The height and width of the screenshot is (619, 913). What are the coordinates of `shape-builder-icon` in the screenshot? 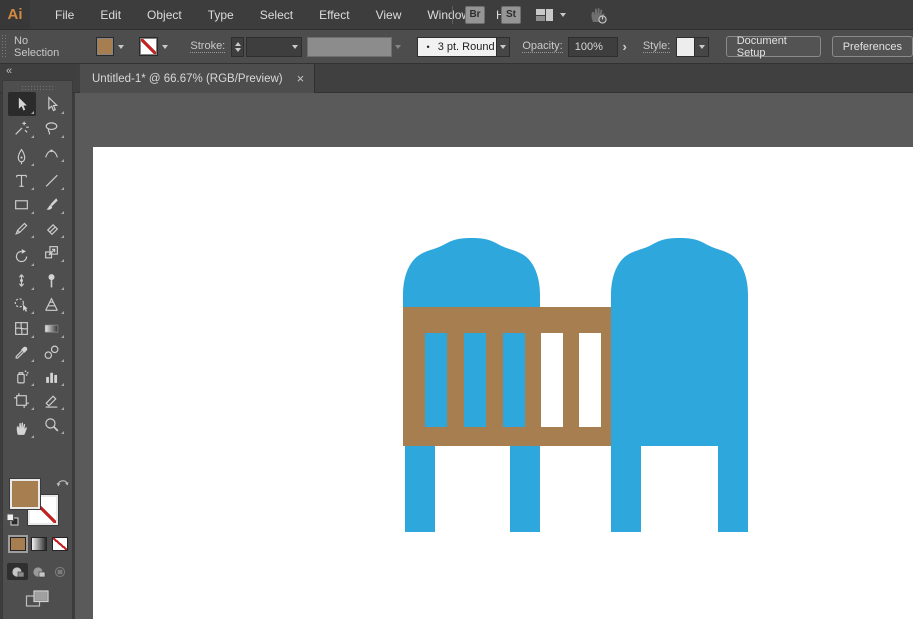 It's located at (21, 304).